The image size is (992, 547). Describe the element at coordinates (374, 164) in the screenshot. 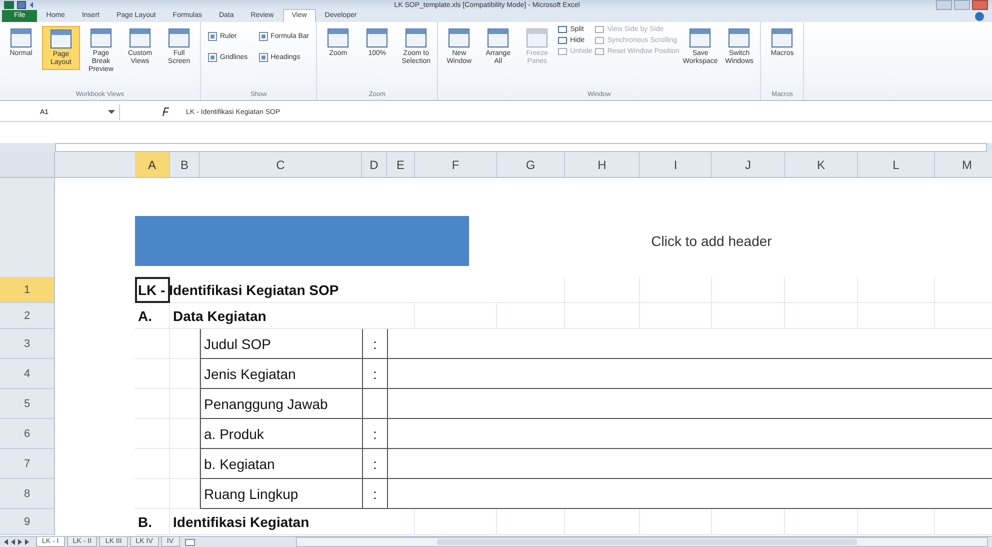

I see `column-header: D` at that location.